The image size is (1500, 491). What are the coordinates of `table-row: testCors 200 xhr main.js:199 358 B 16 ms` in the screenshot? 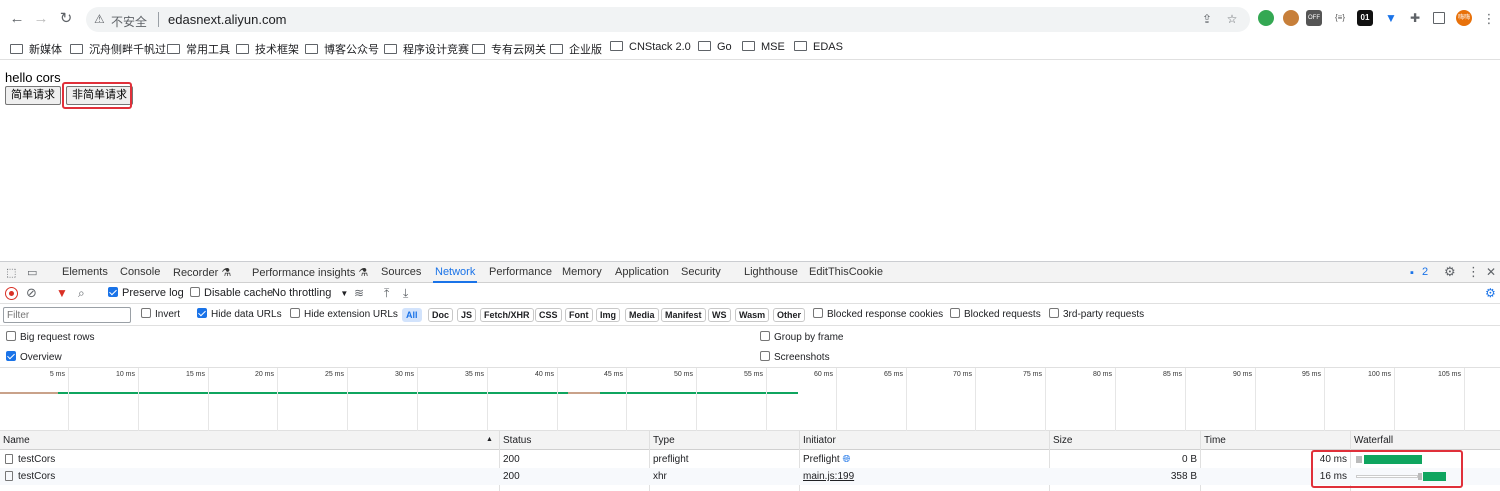 It's located at (750, 476).